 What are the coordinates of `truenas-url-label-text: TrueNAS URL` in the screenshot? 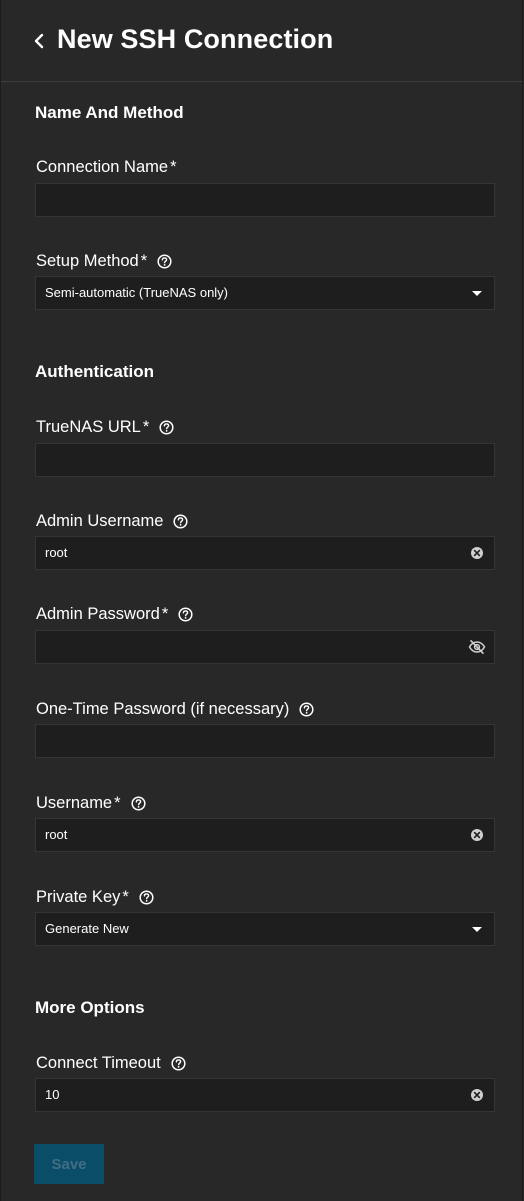 It's located at (88, 427).